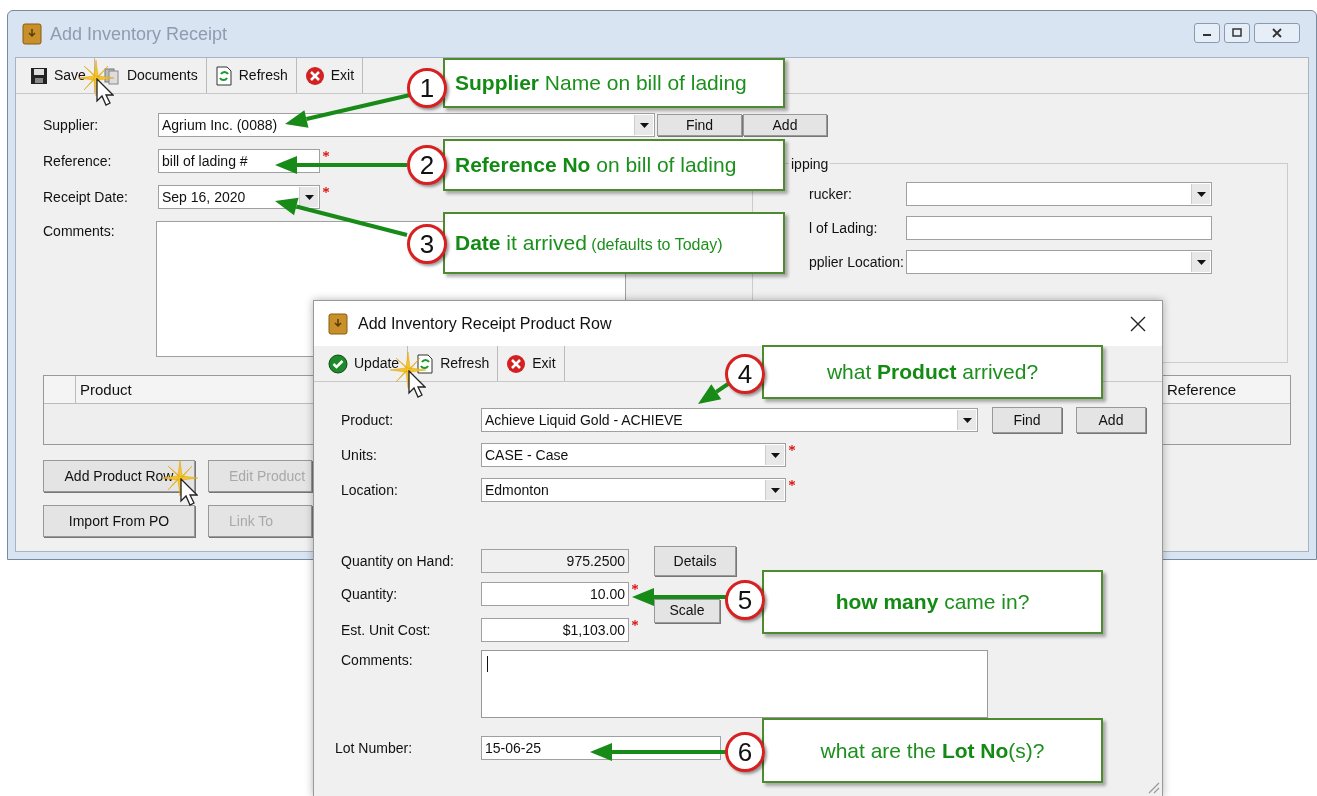  I want to click on quantity-field: 10.00, so click(555, 594).